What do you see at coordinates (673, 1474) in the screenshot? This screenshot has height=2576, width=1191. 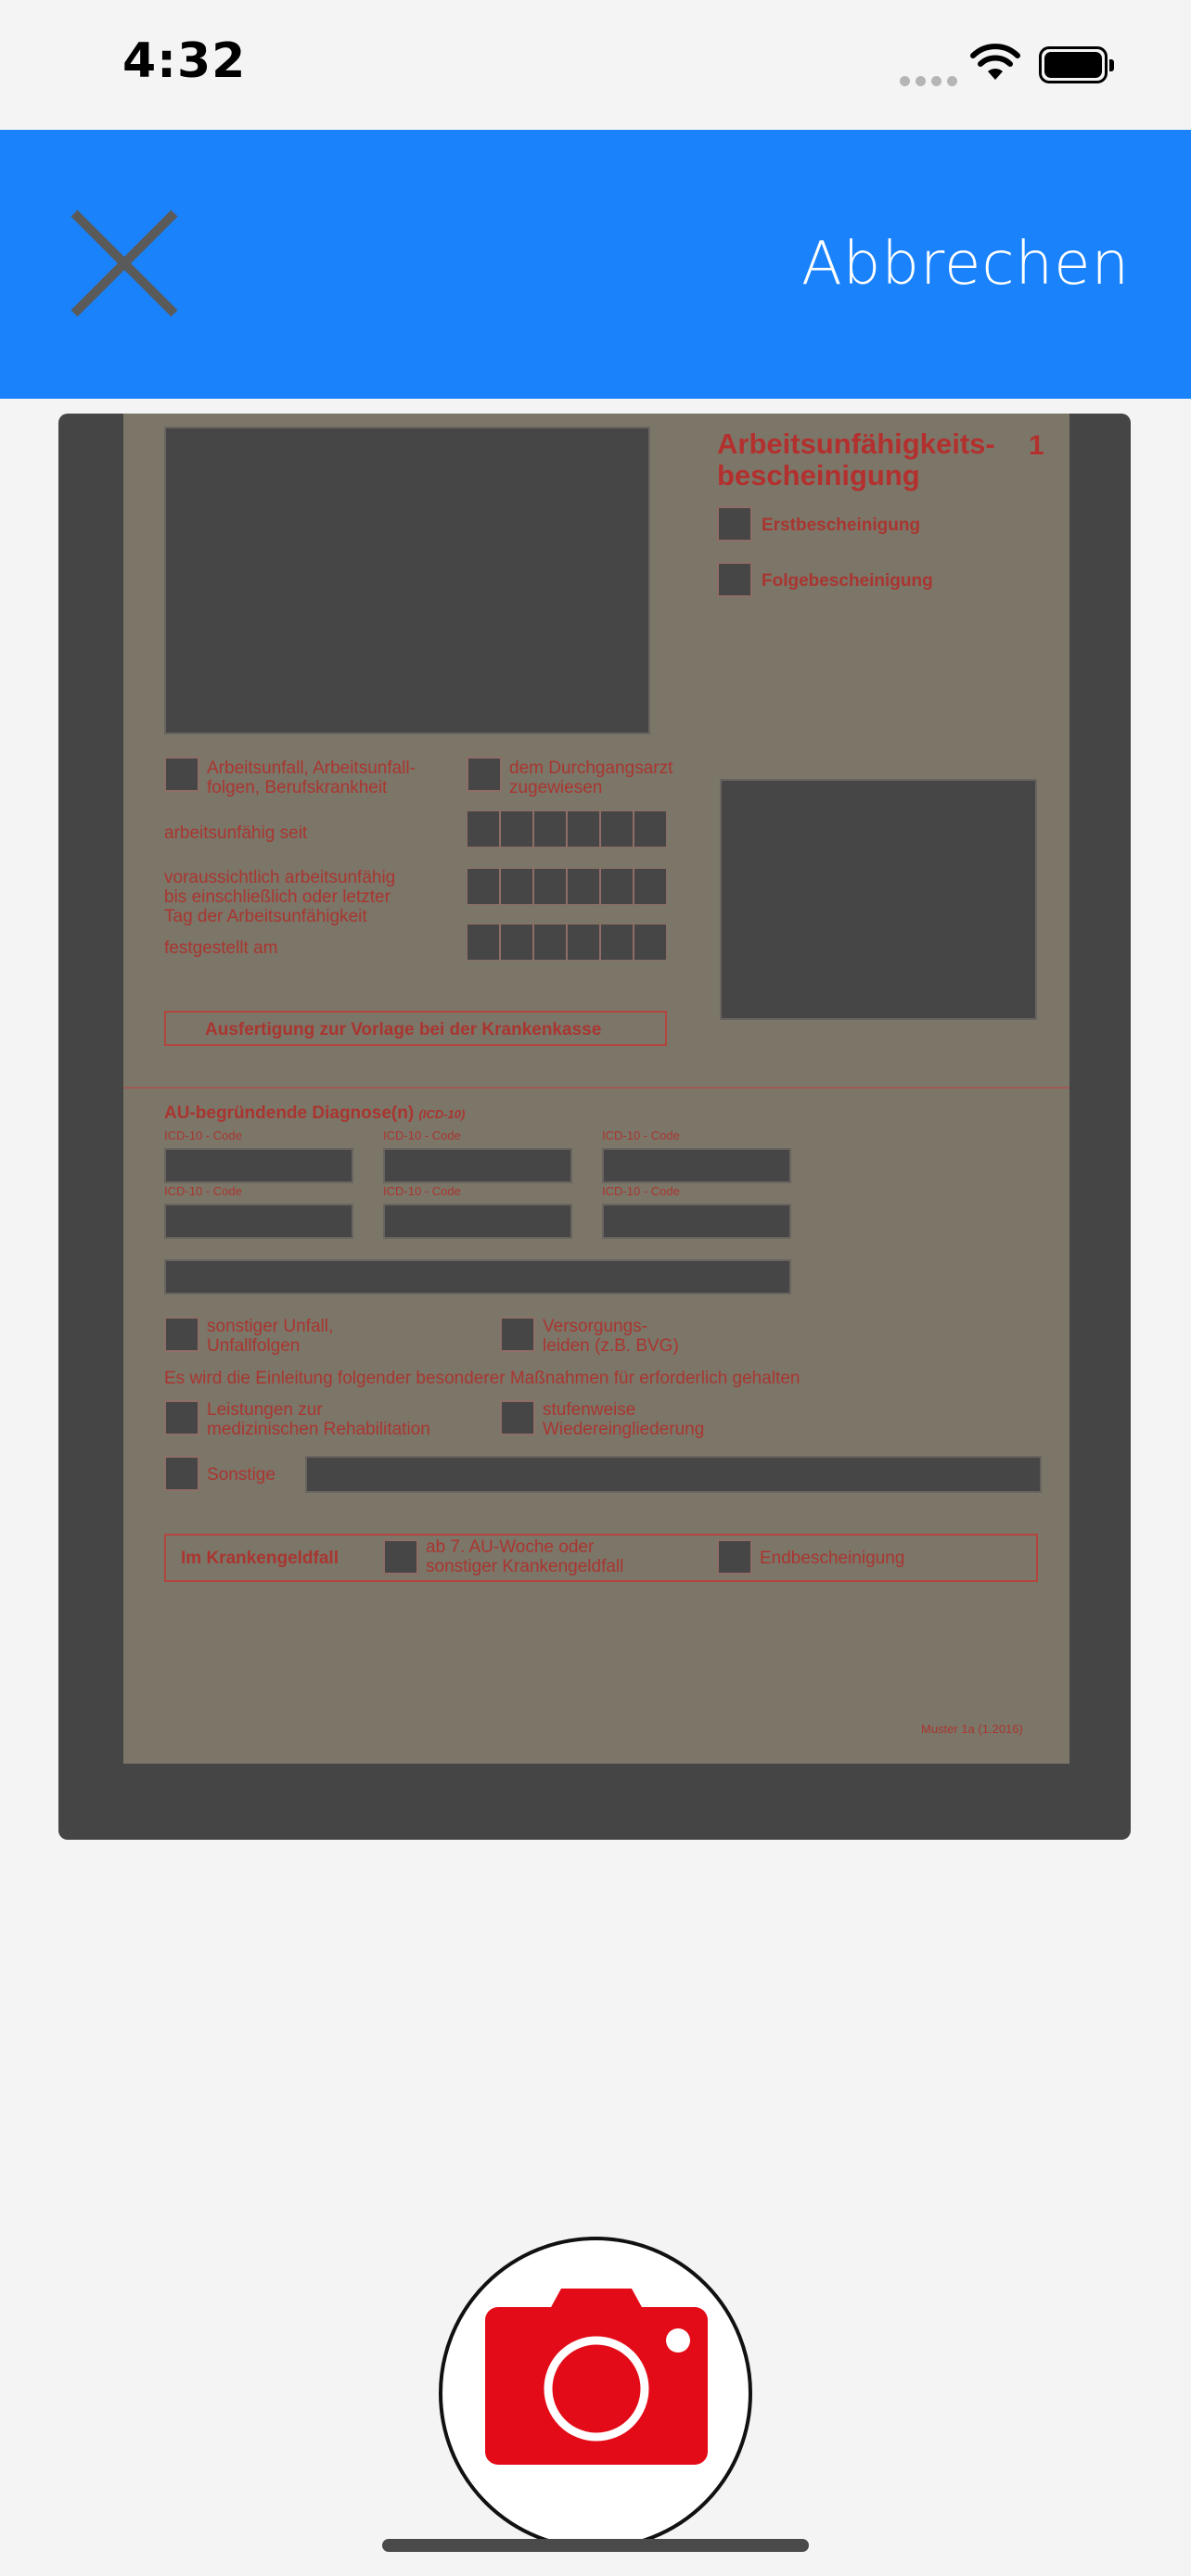 I see `sonstige-field` at bounding box center [673, 1474].